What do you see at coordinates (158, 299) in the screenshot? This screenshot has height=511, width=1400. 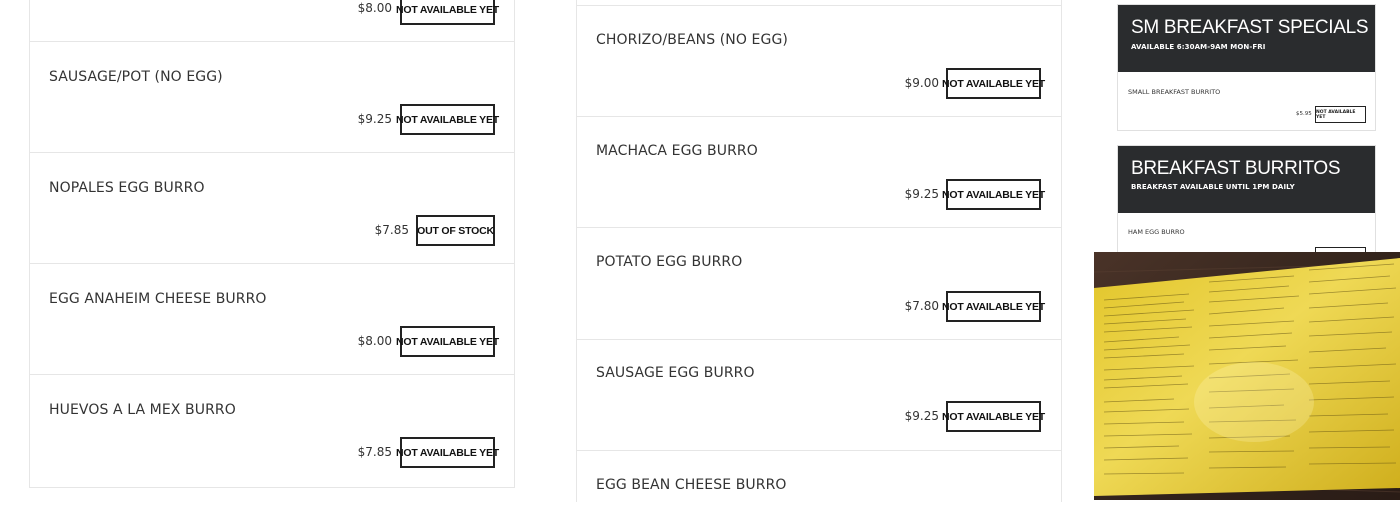 I see `item-name: EGG ANAHEIM CHEESE BURRO` at bounding box center [158, 299].